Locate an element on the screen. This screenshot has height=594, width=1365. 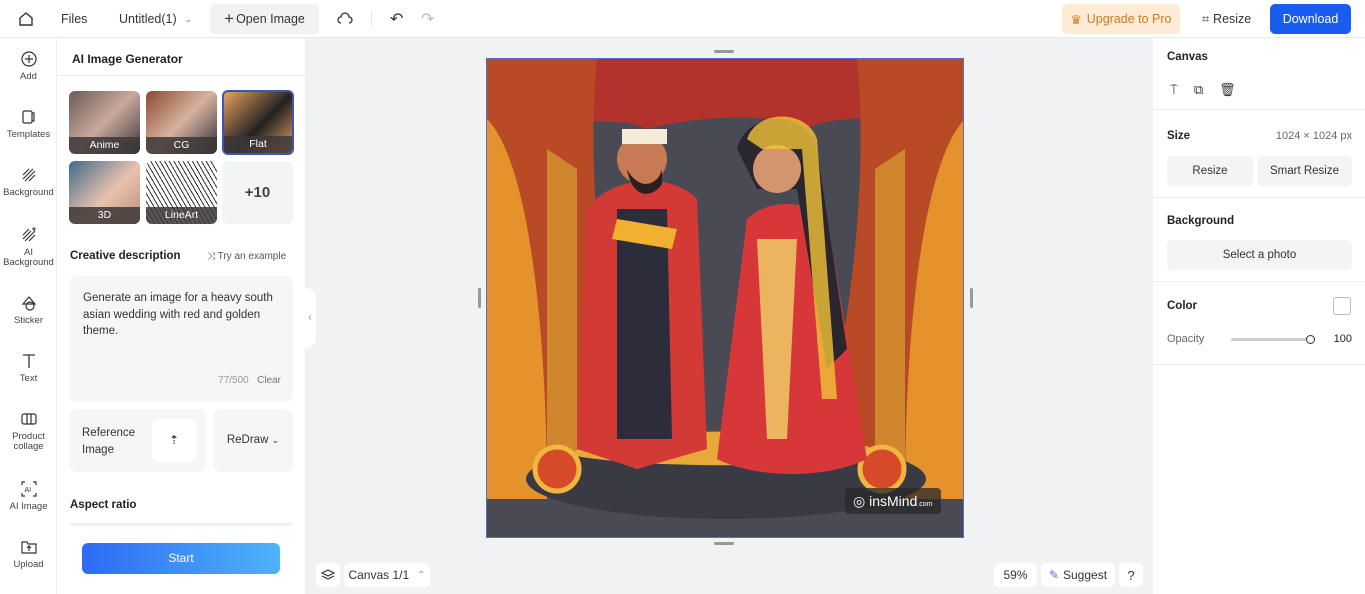
reference-label: Reference Image is located at coordinates (109, 441).